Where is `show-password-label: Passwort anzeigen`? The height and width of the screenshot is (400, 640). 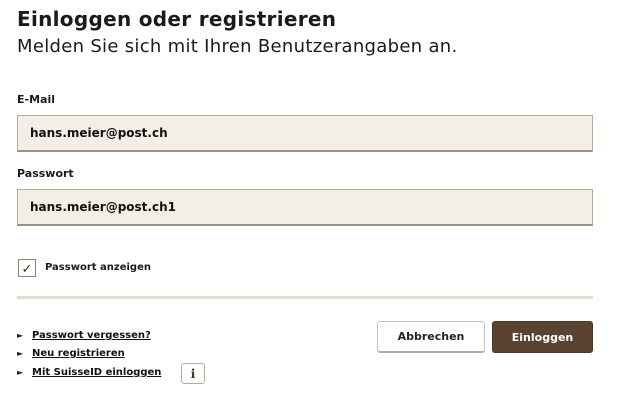 show-password-label: Passwort anzeigen is located at coordinates (98, 267).